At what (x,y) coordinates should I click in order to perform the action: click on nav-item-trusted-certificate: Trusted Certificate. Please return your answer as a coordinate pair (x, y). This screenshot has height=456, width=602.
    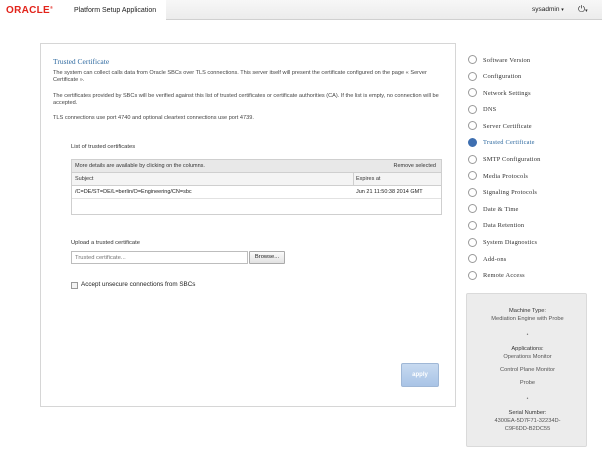
    Looking at the image, I should click on (533, 145).